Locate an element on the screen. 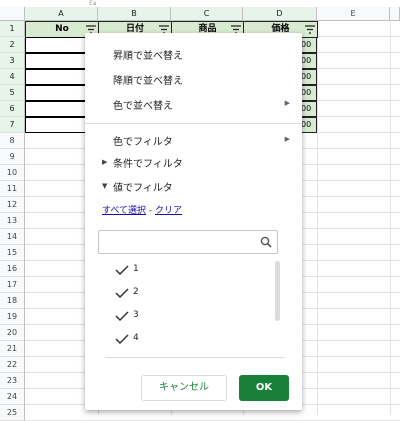 This screenshot has height=421, width=400. row-header: 2 is located at coordinates (12, 45).